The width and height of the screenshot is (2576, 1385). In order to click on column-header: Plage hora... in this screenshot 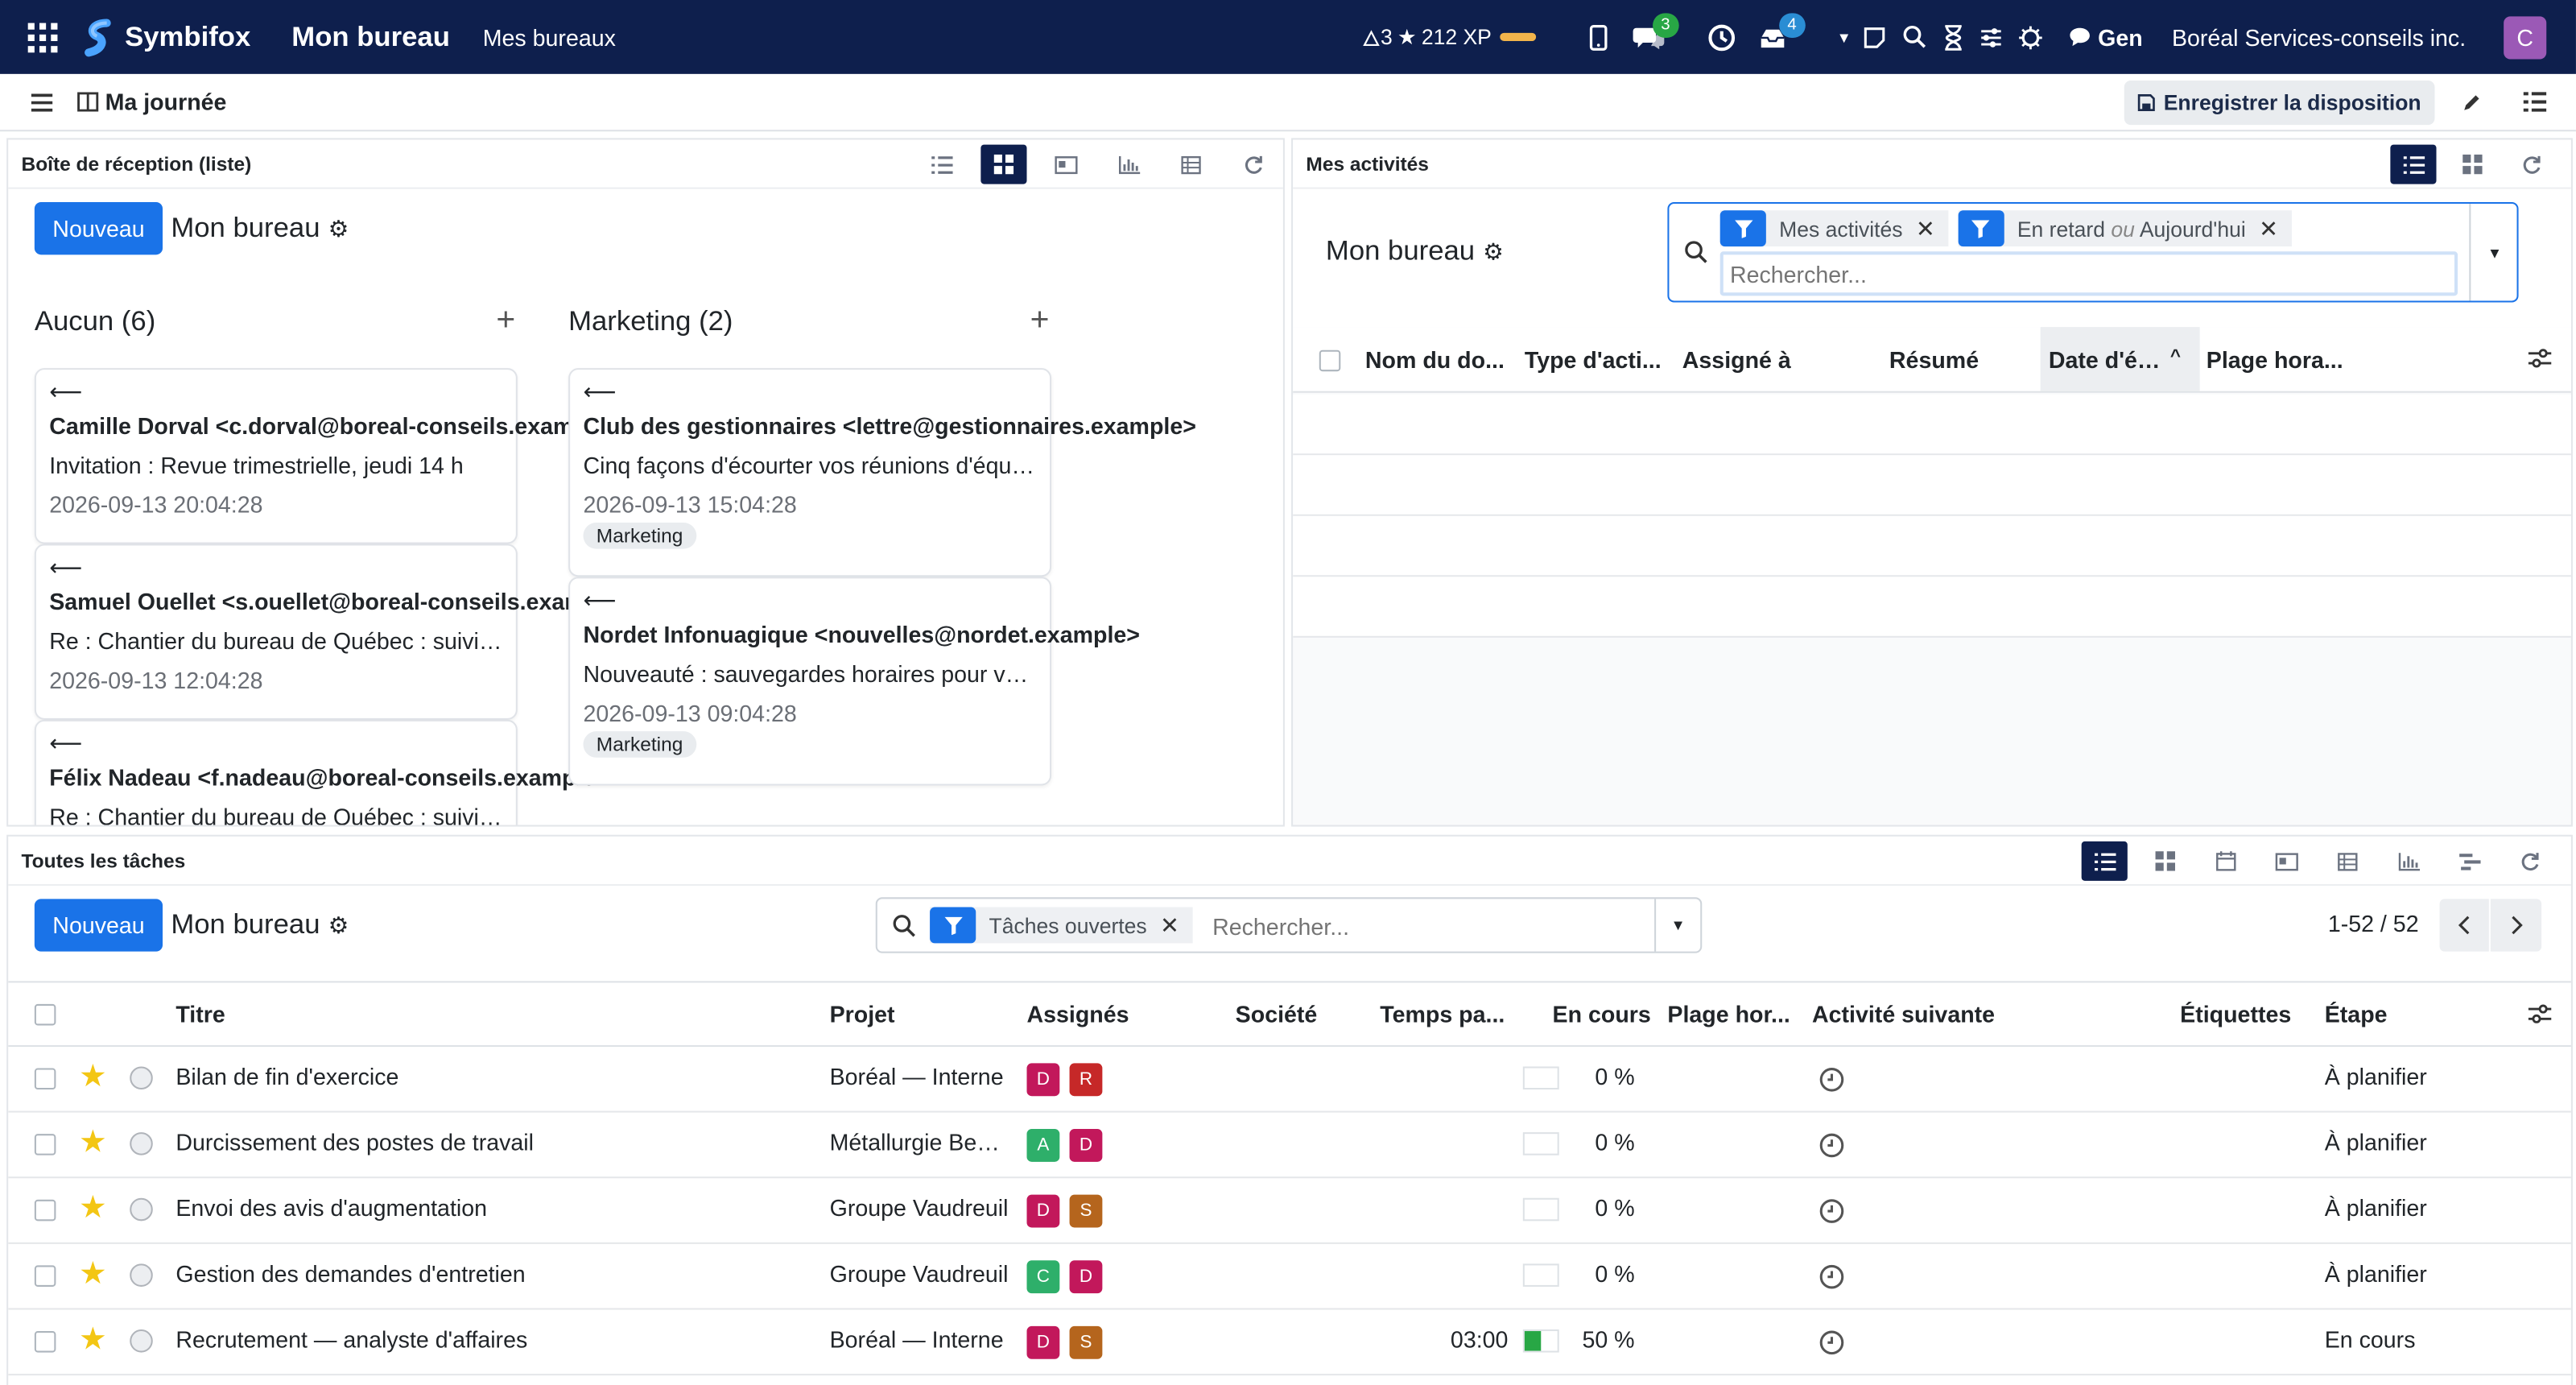, I will do `click(2281, 359)`.